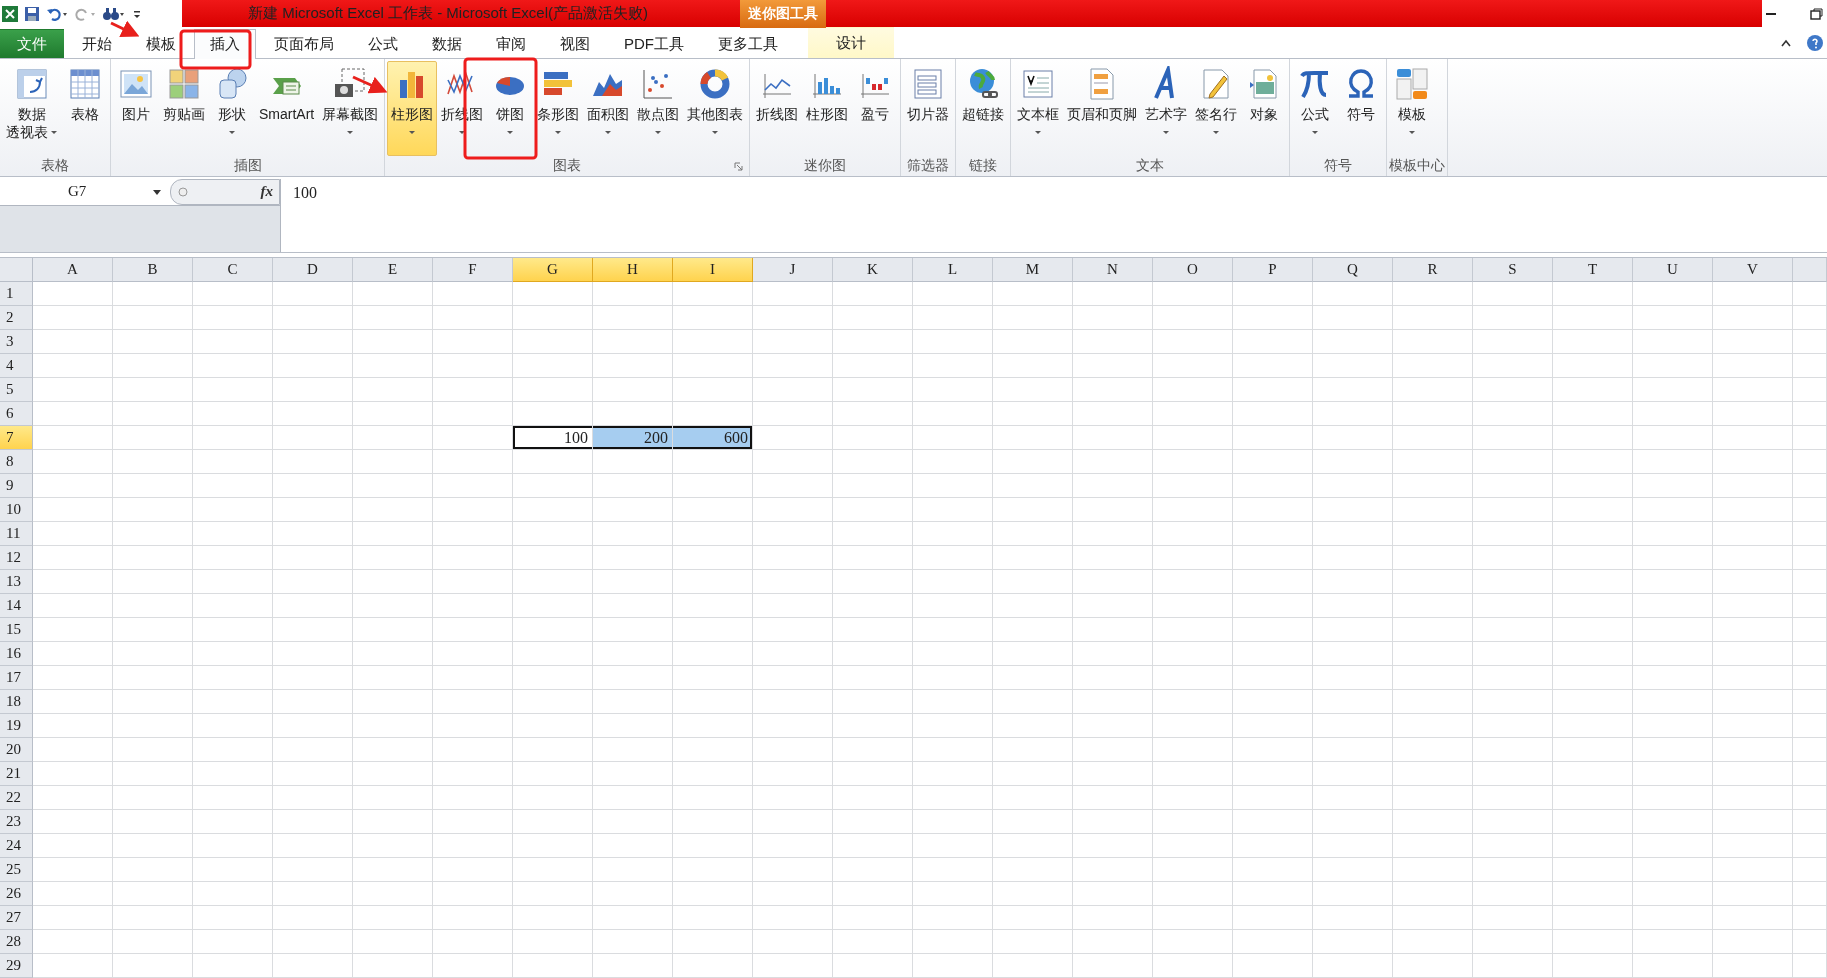  Describe the element at coordinates (16, 750) in the screenshot. I see `row-header: 20` at that location.